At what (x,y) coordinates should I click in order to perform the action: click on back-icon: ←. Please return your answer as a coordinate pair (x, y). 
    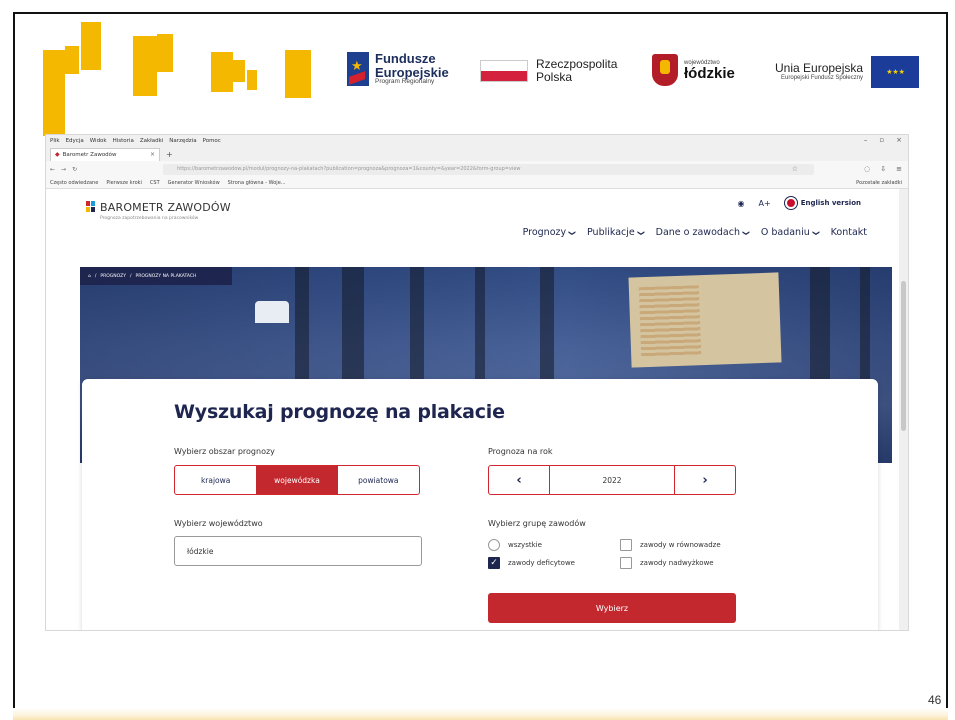
    Looking at the image, I should click on (52, 169).